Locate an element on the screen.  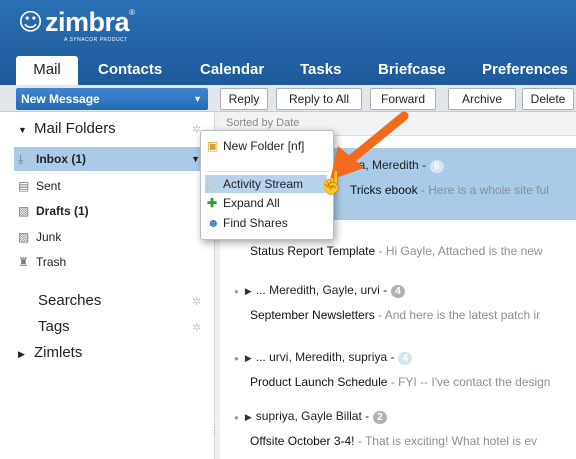
zimlets-label: Zimlets is located at coordinates (58, 352).